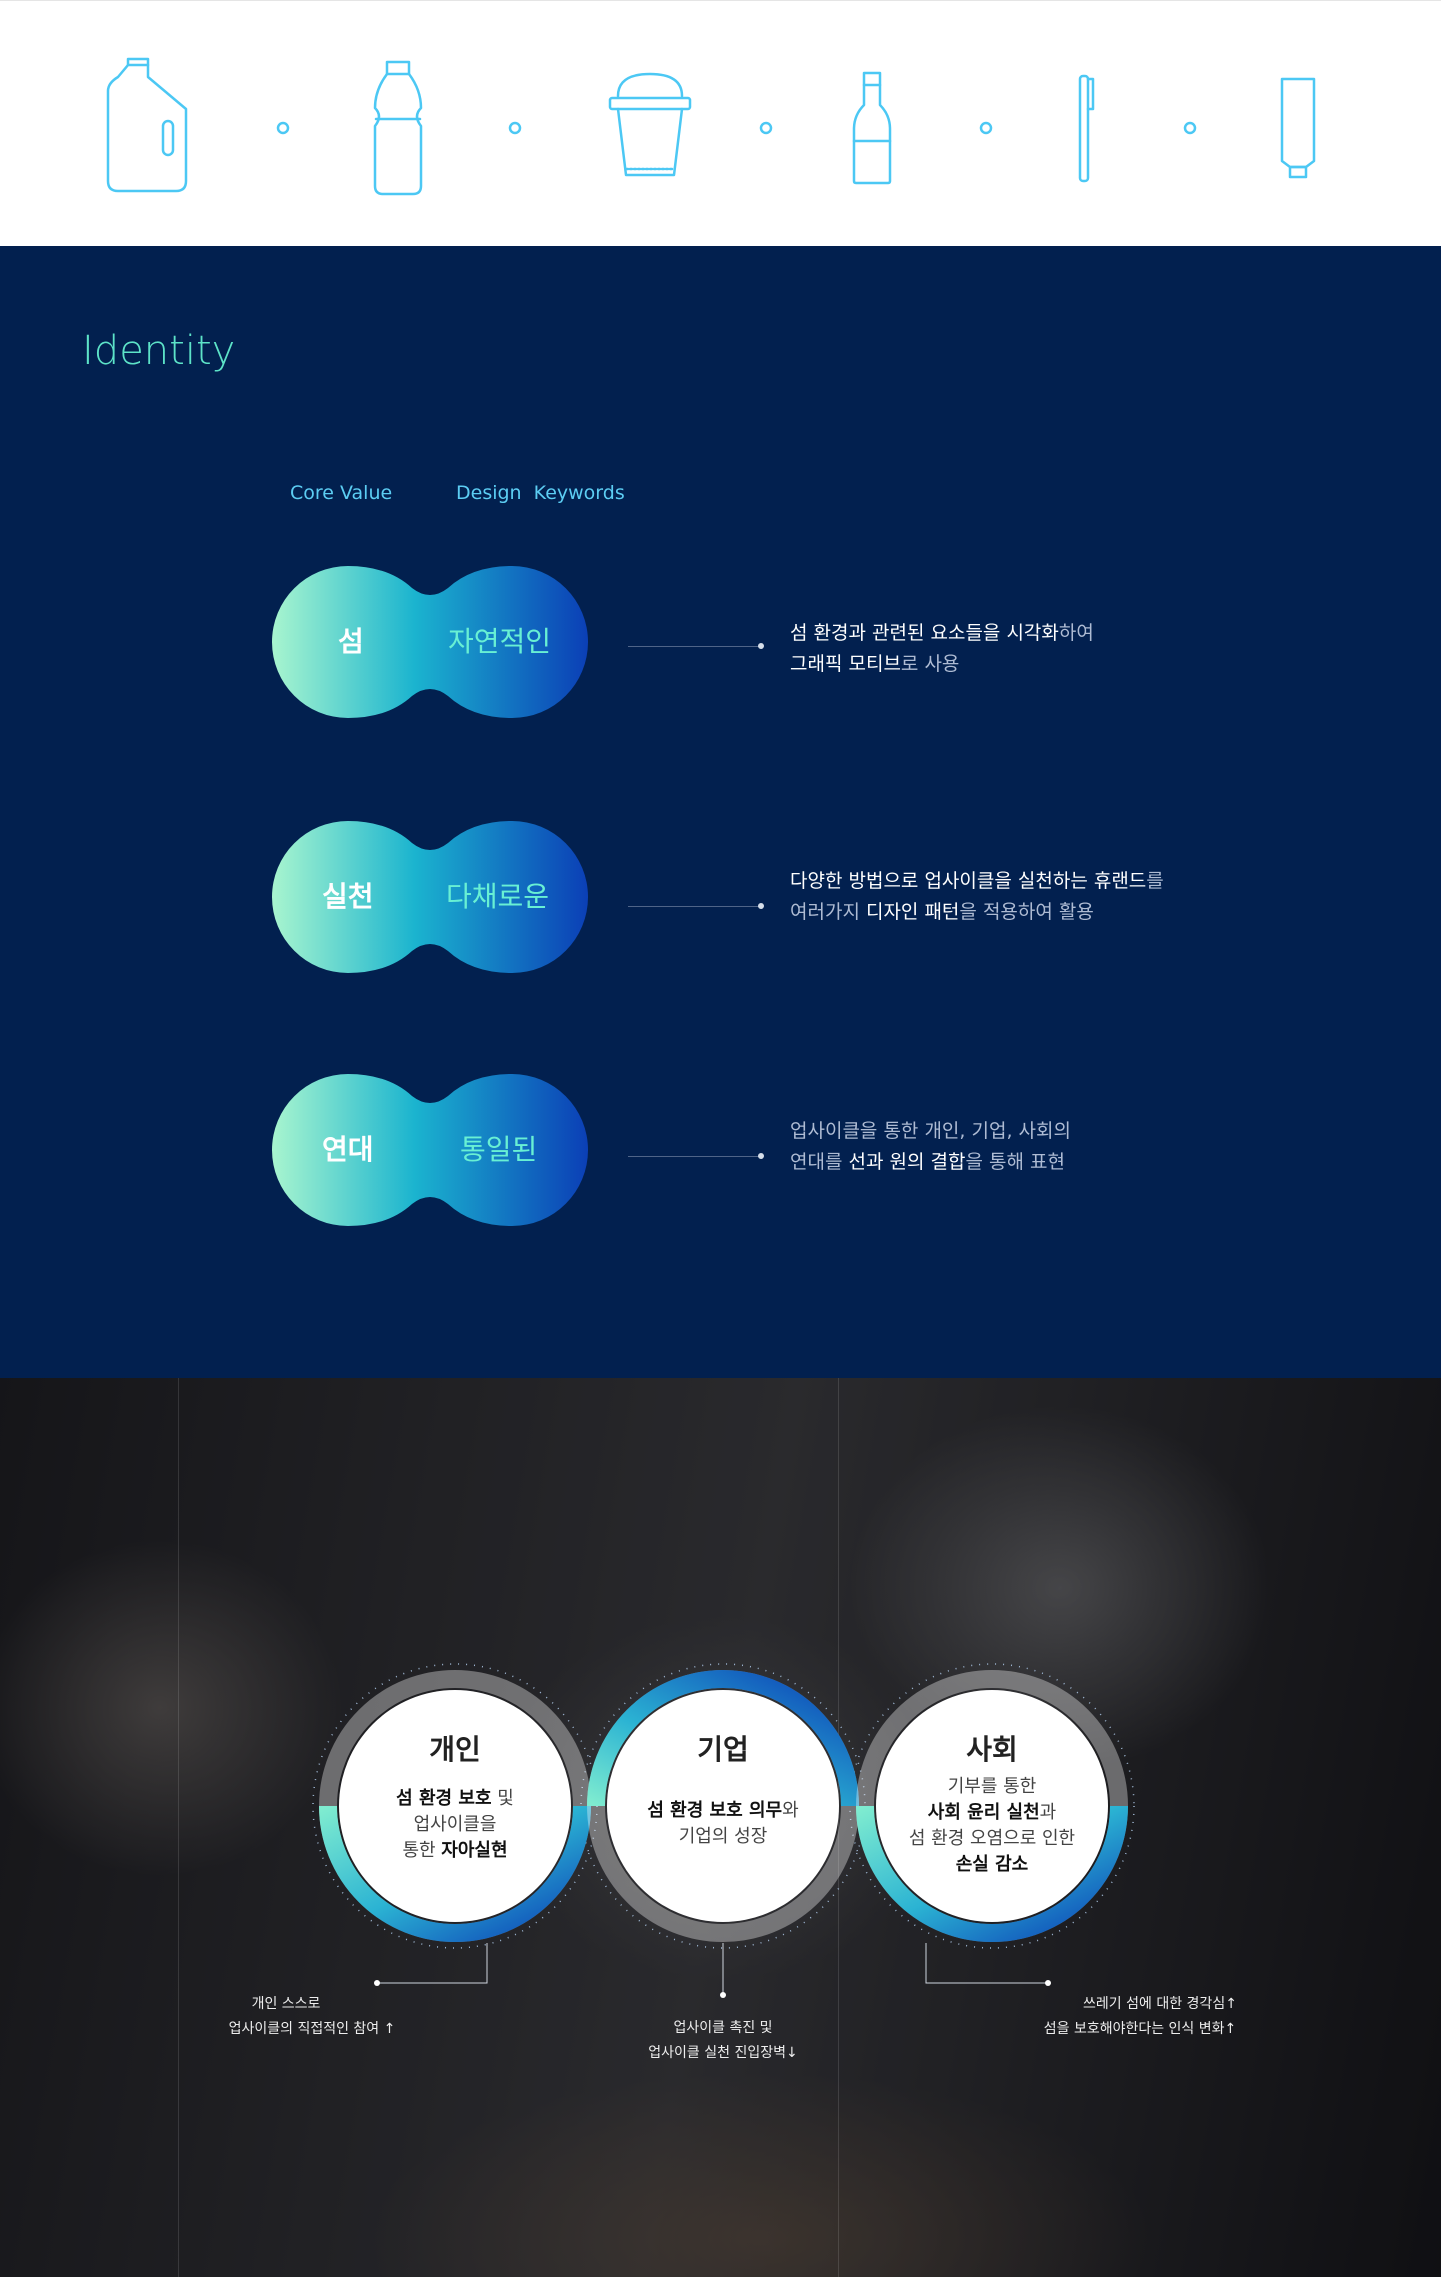 This screenshot has width=1441, height=2277. I want to click on circle-text-plain: 통한, so click(422, 1850).